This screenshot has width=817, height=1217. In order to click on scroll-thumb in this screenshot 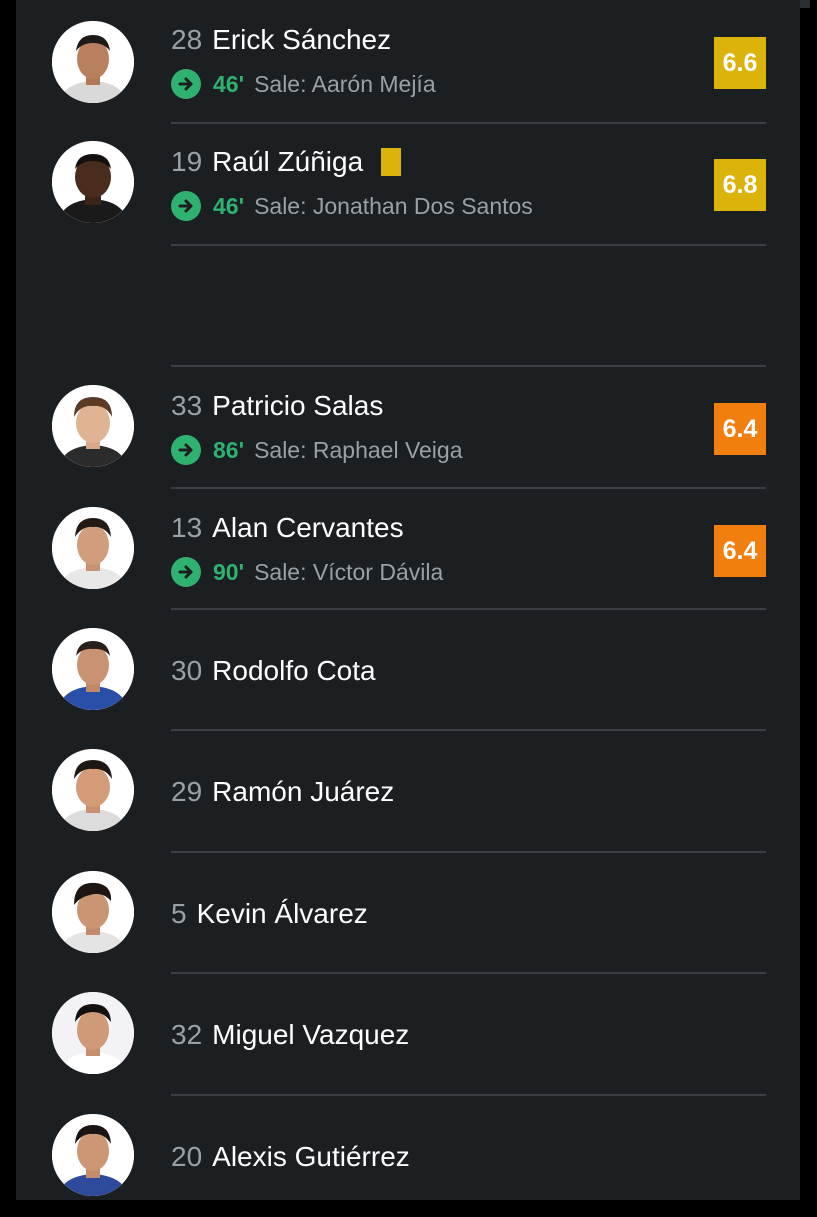, I will do `click(805, 4)`.